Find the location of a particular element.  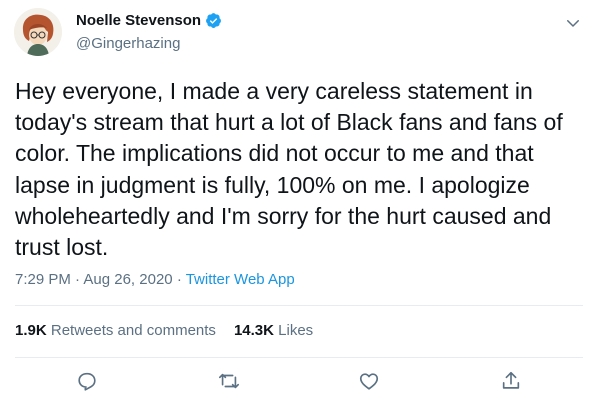

author-name-row: Noelle Stevenson is located at coordinates (149, 20).